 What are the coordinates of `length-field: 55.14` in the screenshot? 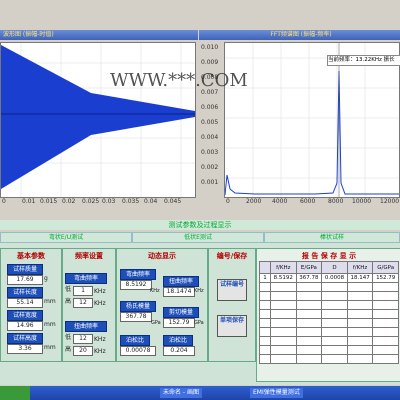 It's located at (25, 303).